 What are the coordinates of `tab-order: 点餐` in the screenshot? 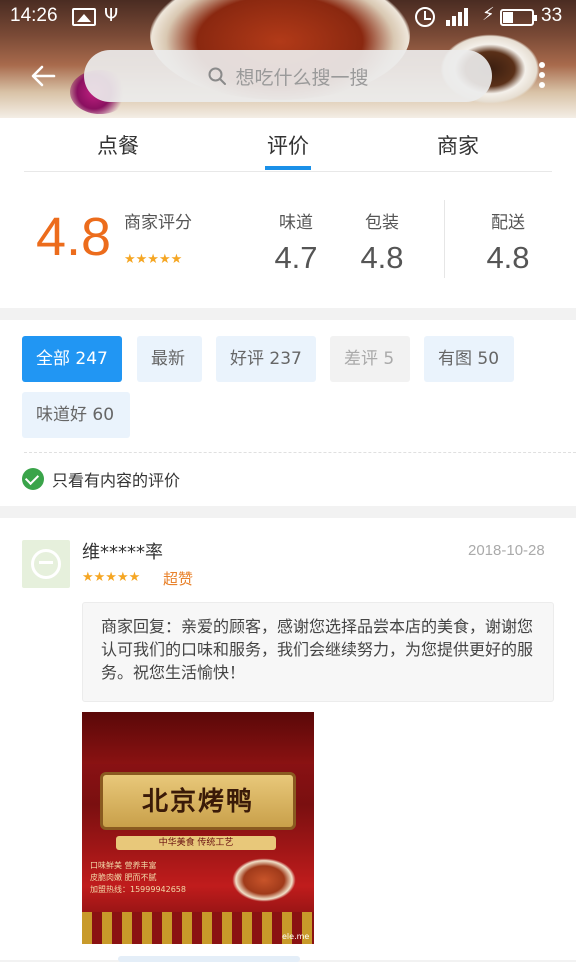 It's located at (118, 145).